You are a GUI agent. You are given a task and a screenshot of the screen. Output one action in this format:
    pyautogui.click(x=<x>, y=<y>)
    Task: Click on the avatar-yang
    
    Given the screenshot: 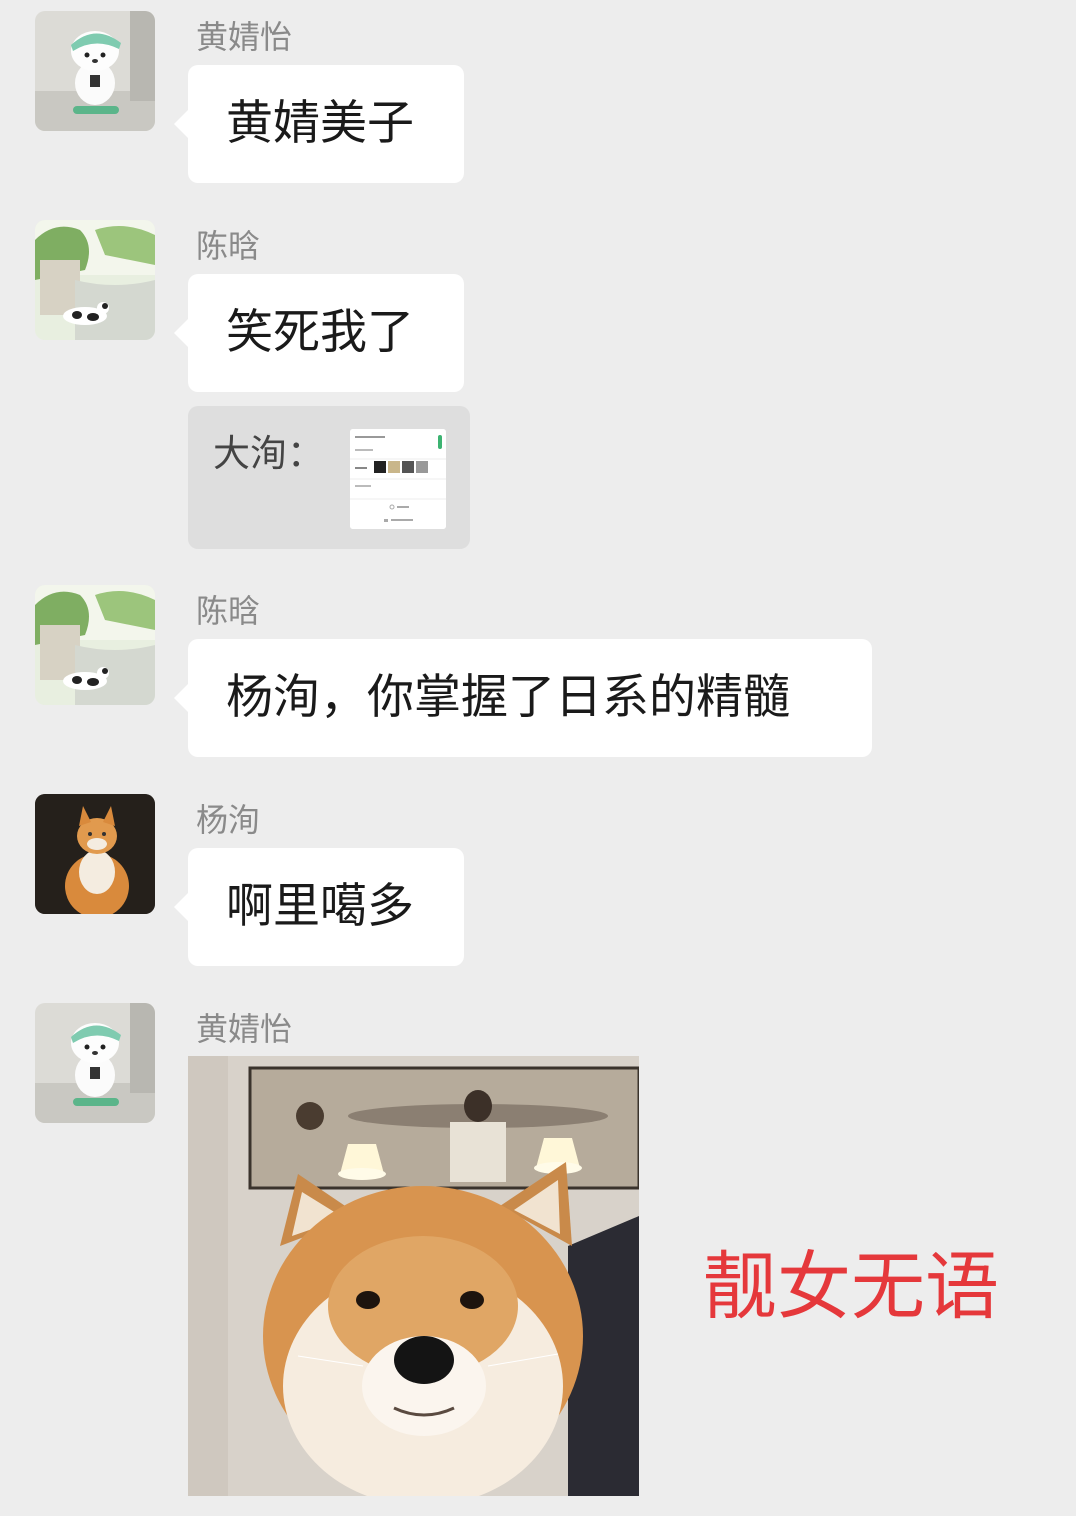 What is the action you would take?
    pyautogui.click(x=95, y=854)
    